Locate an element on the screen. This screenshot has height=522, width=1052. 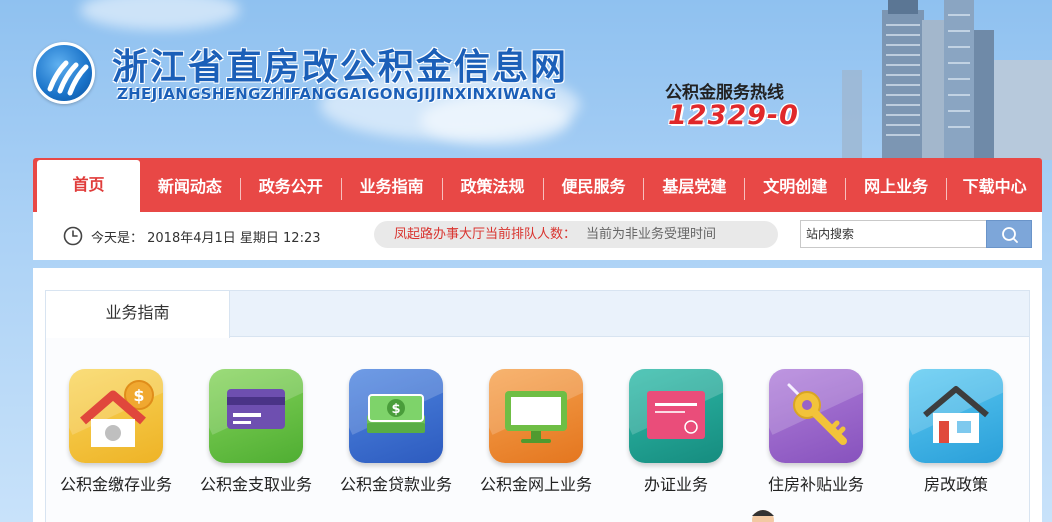
tile-label: 公积金贷款业务 is located at coordinates (395, 484).